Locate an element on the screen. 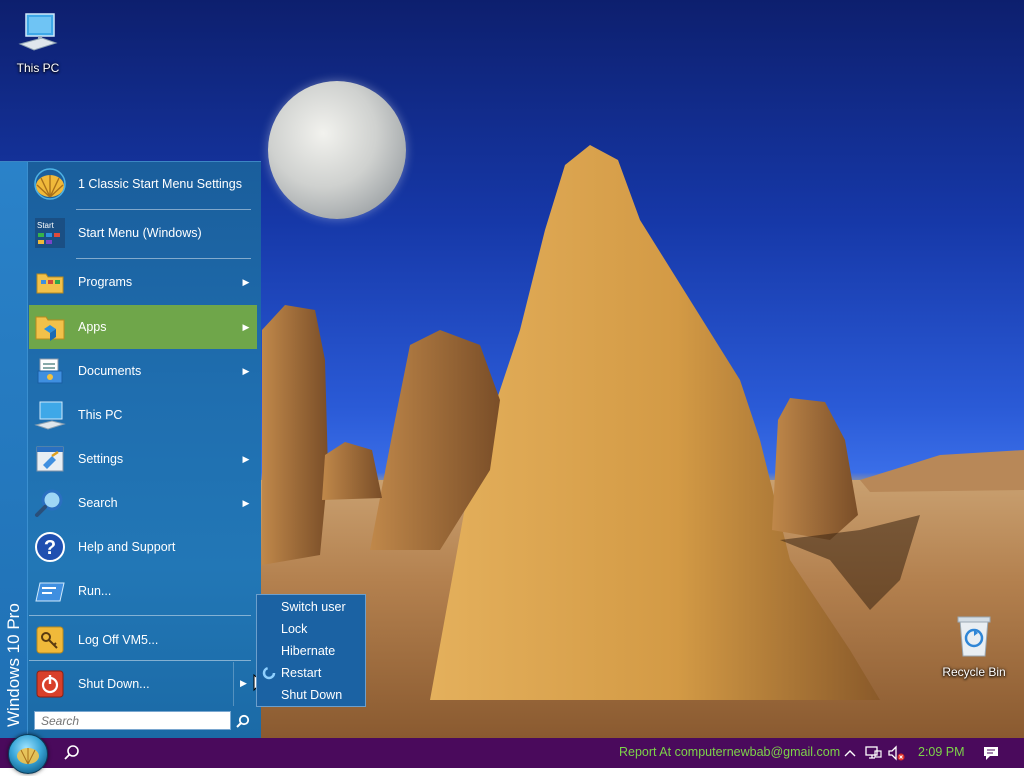 This screenshot has width=1024, height=776. menu-item-start-menu-windows: Start Start Menu (Windows) is located at coordinates (143, 233).